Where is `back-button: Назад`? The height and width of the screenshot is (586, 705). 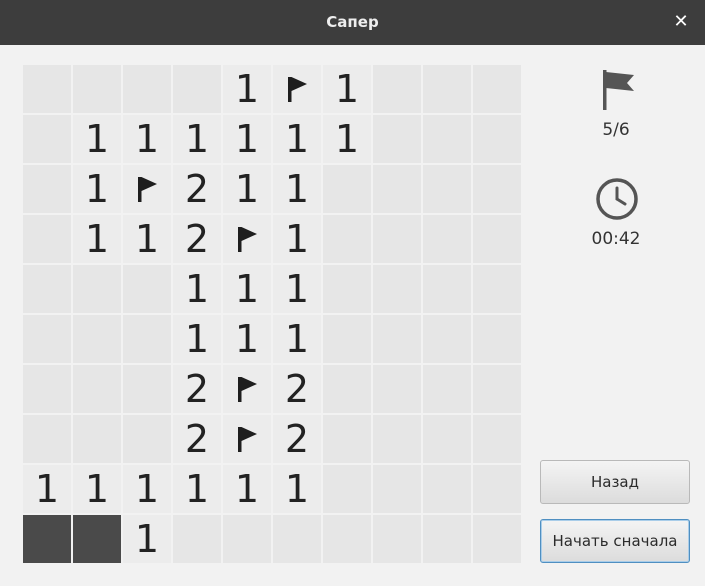 back-button: Назад is located at coordinates (615, 482).